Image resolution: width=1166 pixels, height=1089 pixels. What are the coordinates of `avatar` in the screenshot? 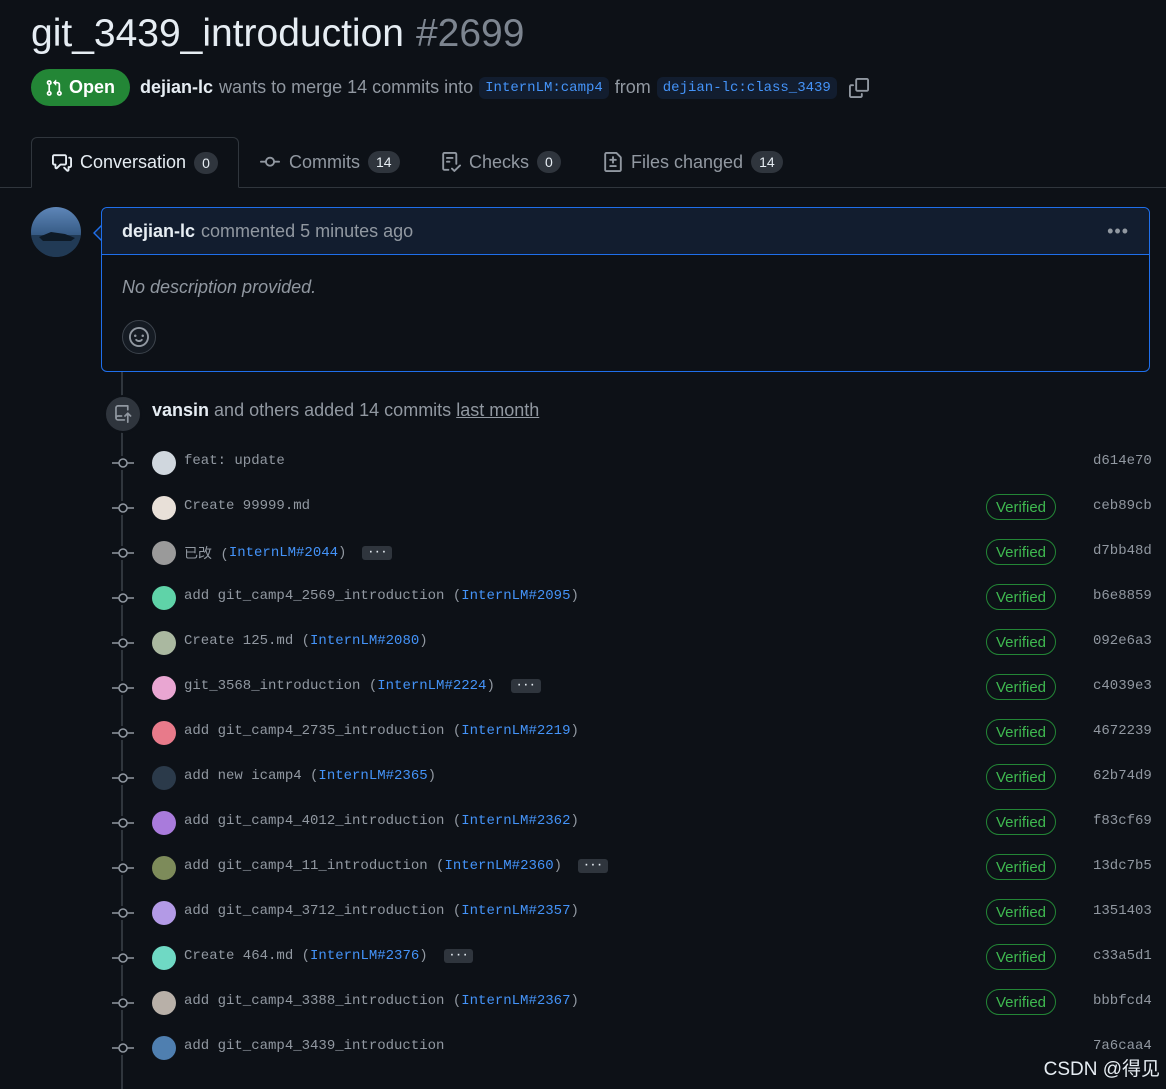 It's located at (56, 232).